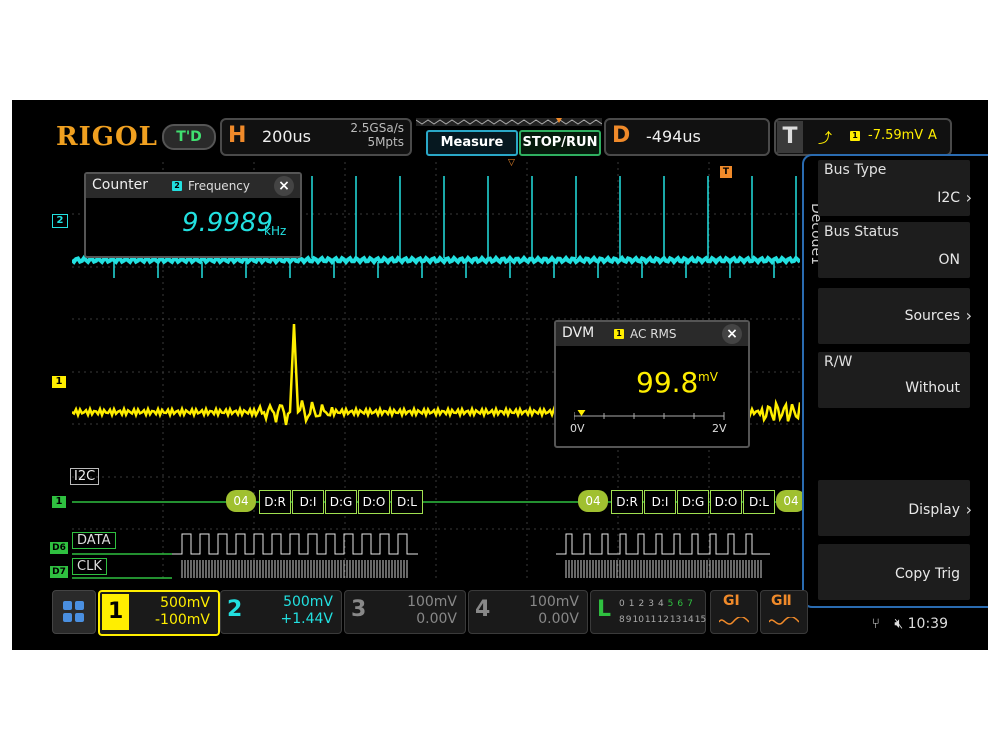 The image size is (1000, 750). What do you see at coordinates (359, 609) in the screenshot?
I see `ch3-number: 3` at bounding box center [359, 609].